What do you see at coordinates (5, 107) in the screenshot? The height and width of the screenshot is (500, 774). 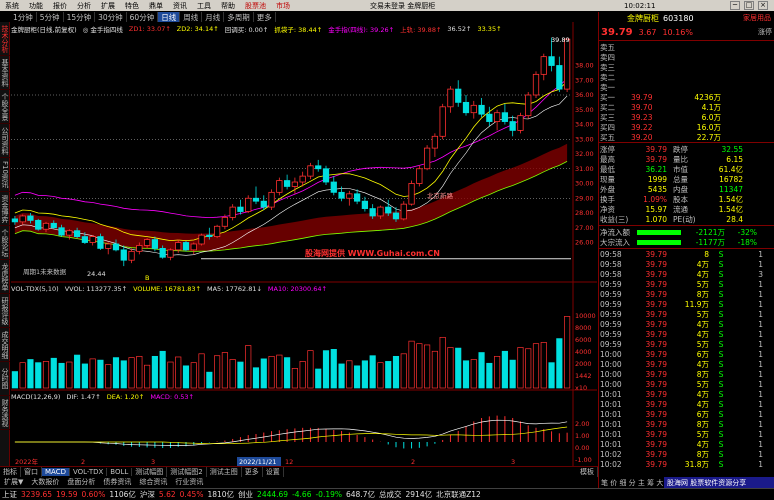 I see `left-tab-panorama: 个股全景` at bounding box center [5, 107].